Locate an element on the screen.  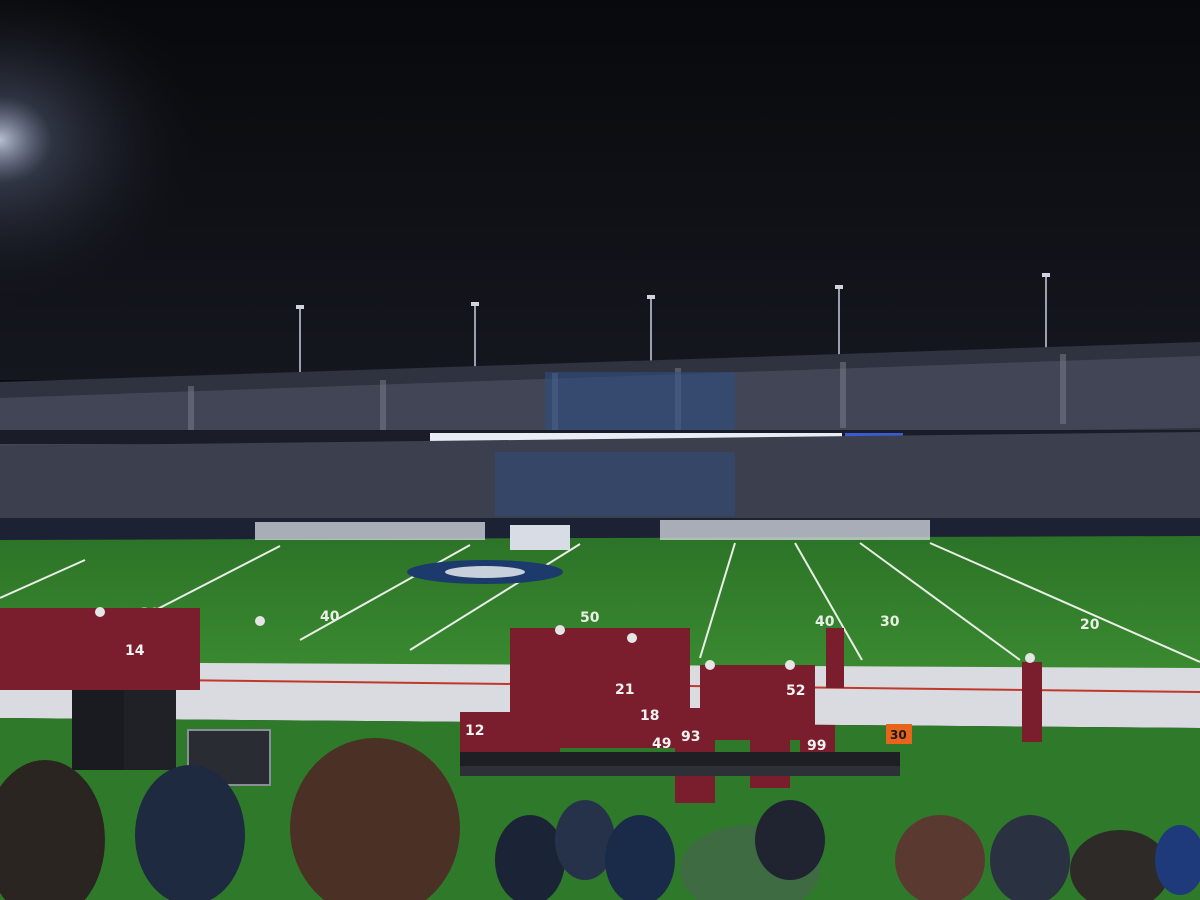
jersey-number: 99 is located at coordinates (816, 746).